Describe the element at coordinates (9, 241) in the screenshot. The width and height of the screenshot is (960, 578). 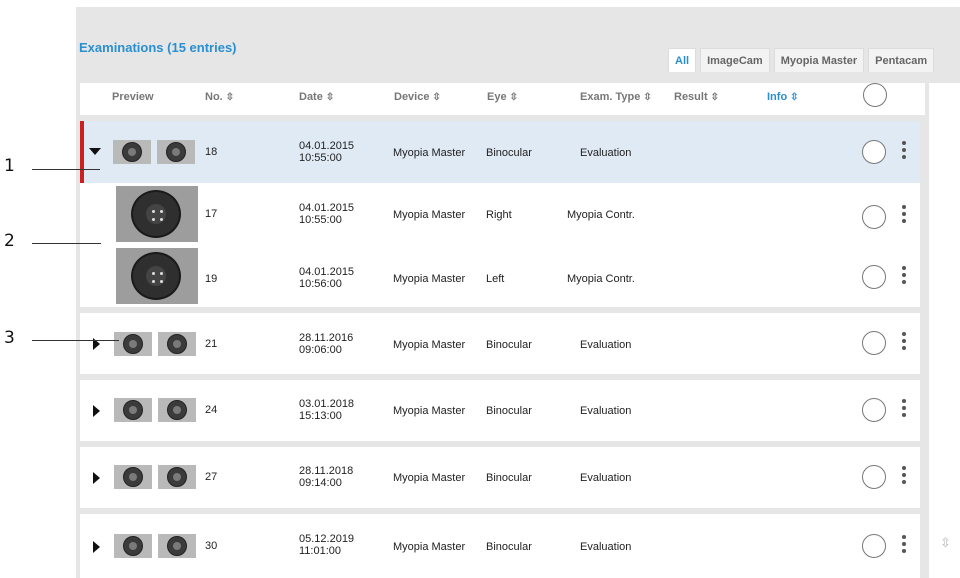
I see `callout-label: 2` at that location.